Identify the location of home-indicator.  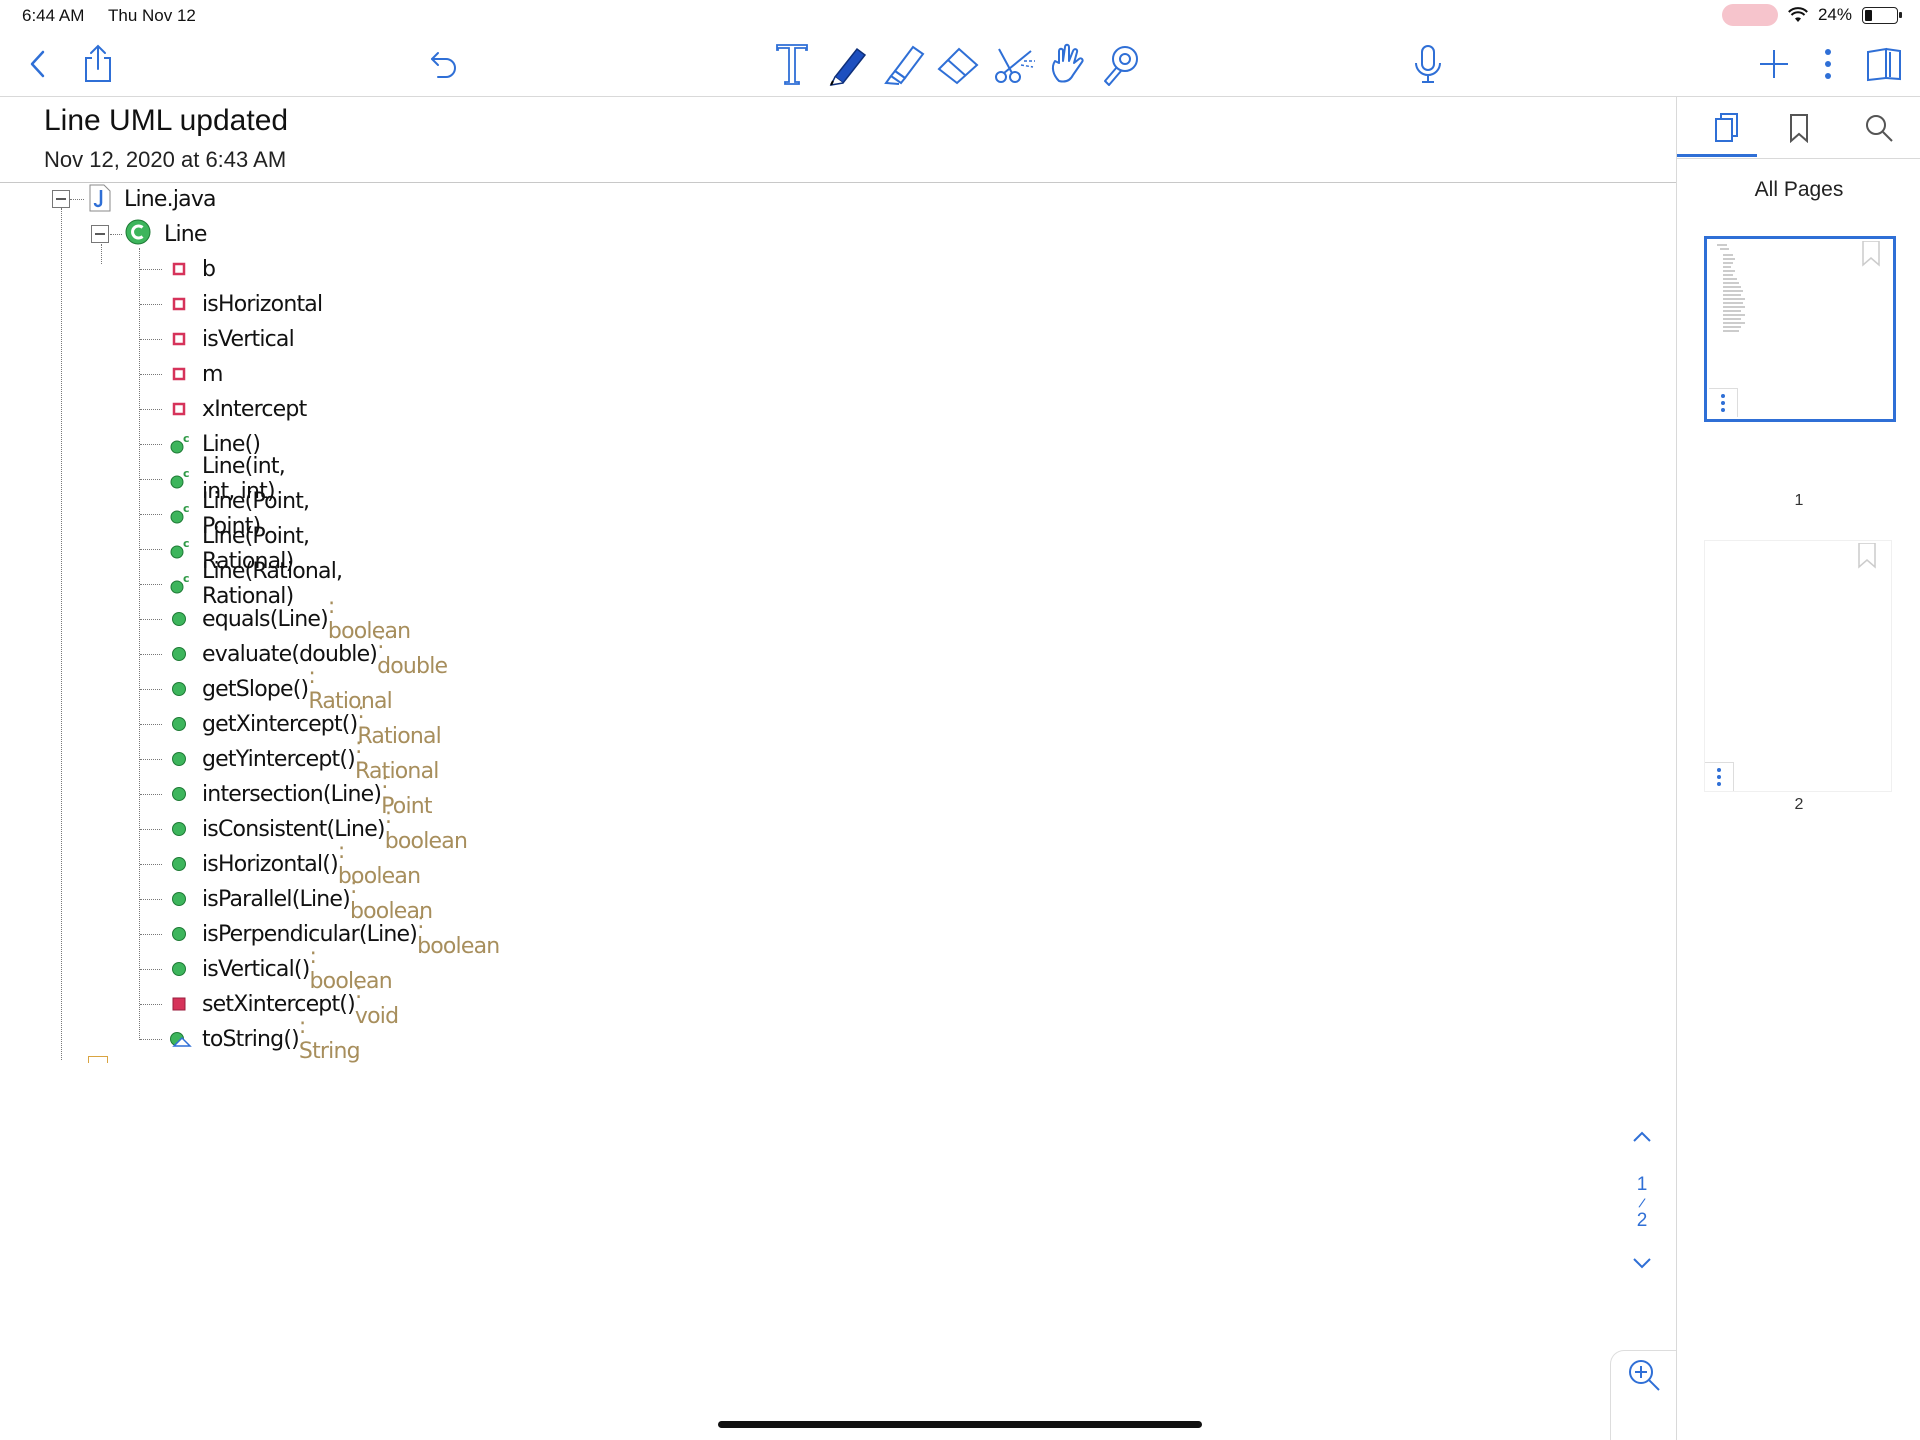
(960, 1424).